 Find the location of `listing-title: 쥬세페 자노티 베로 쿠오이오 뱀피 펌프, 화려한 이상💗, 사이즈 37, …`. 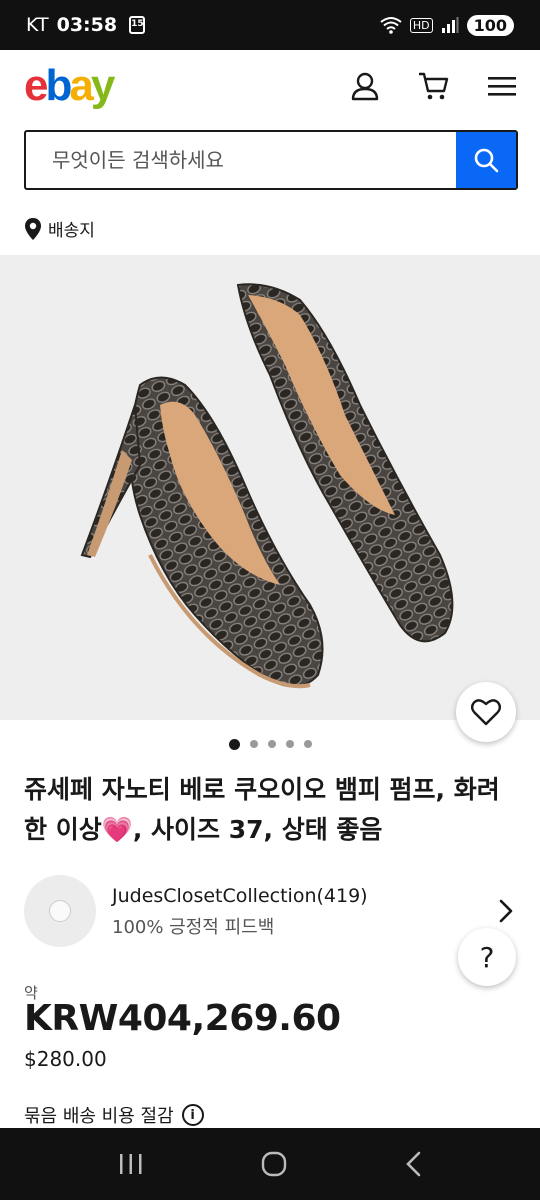

listing-title: 쥬세페 자노티 베로 쿠오이오 뱀피 펌프, 화려한 이상💗, 사이즈 37, … is located at coordinates (262, 809).